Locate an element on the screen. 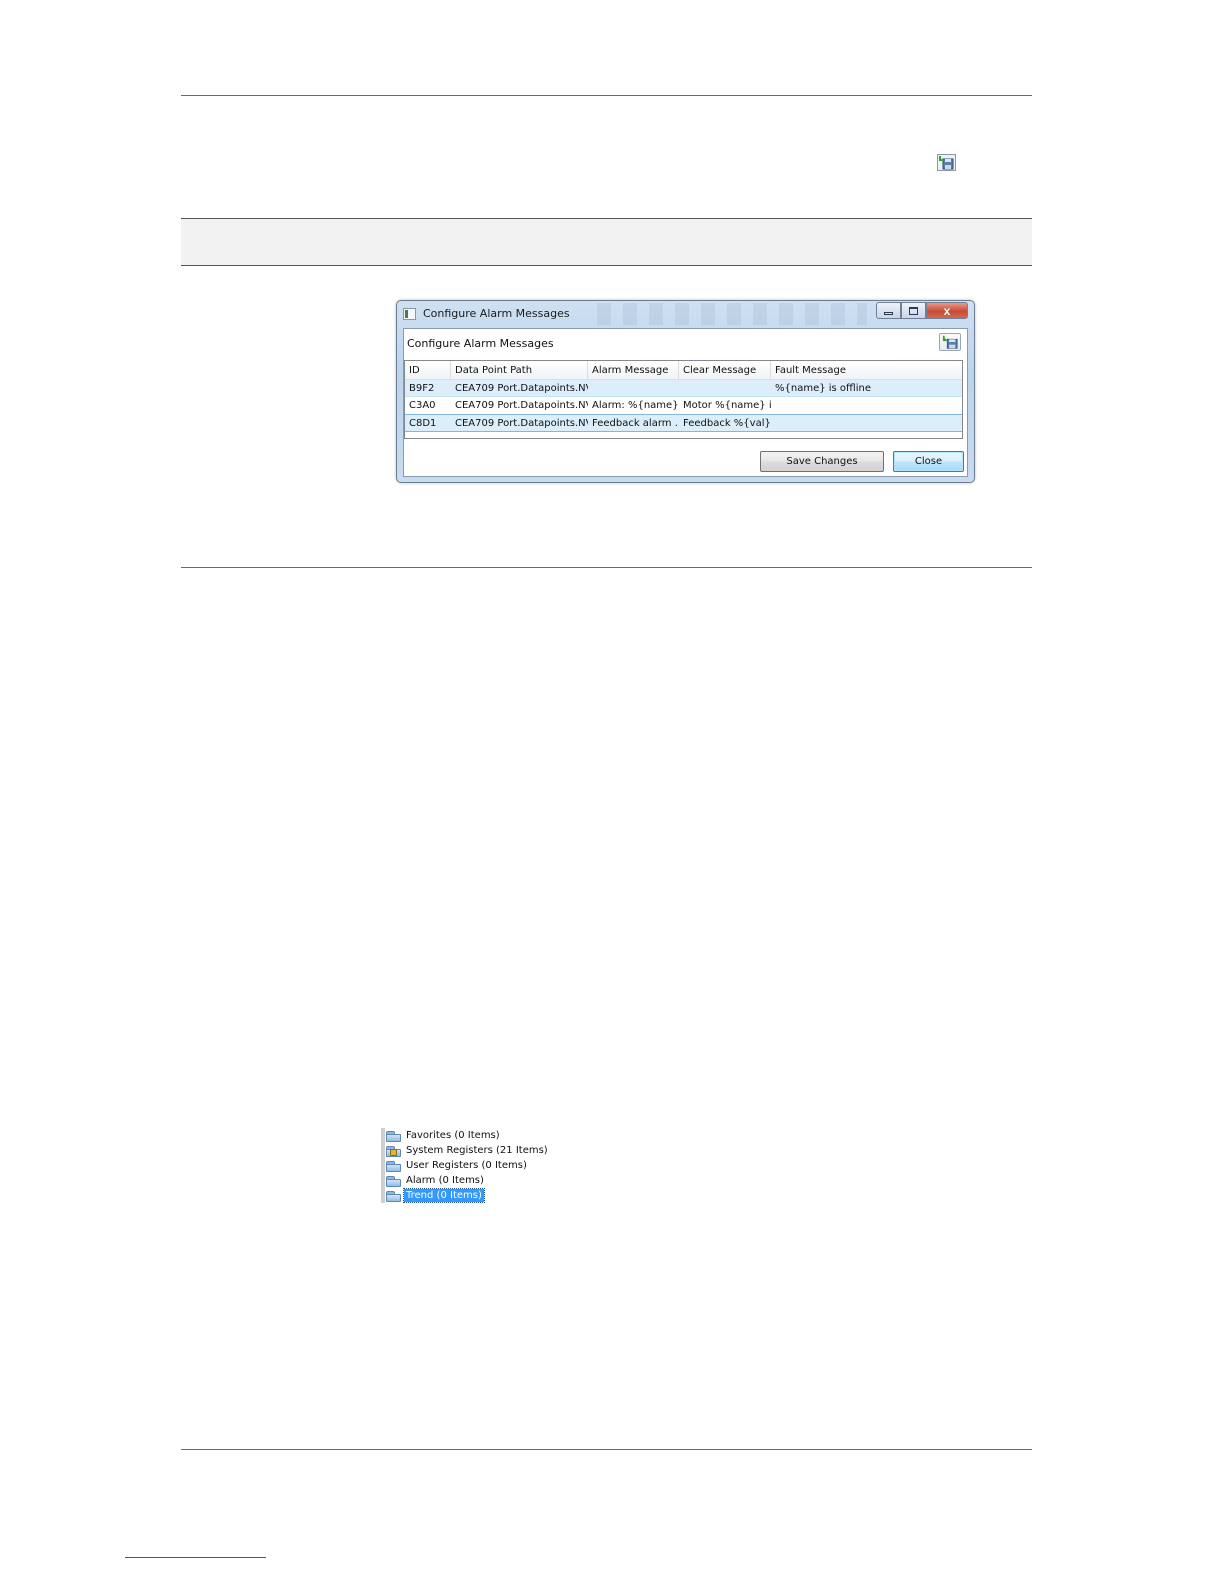 The width and height of the screenshot is (1224, 1584). cell-clear is located at coordinates (725, 388).